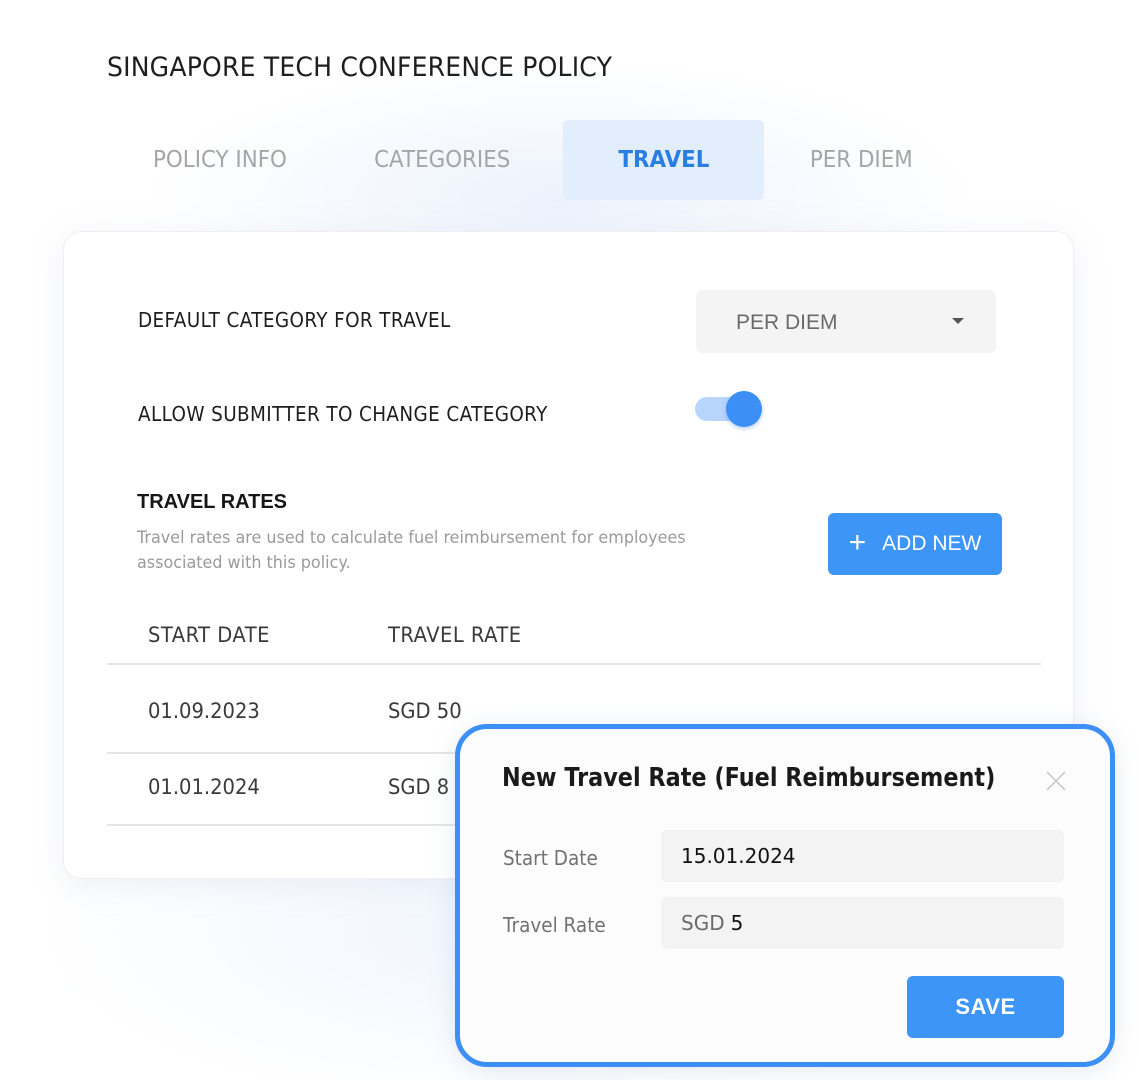 The width and height of the screenshot is (1140, 1080). Describe the element at coordinates (554, 925) in the screenshot. I see `travel-rate-label: Travel Rate` at that location.